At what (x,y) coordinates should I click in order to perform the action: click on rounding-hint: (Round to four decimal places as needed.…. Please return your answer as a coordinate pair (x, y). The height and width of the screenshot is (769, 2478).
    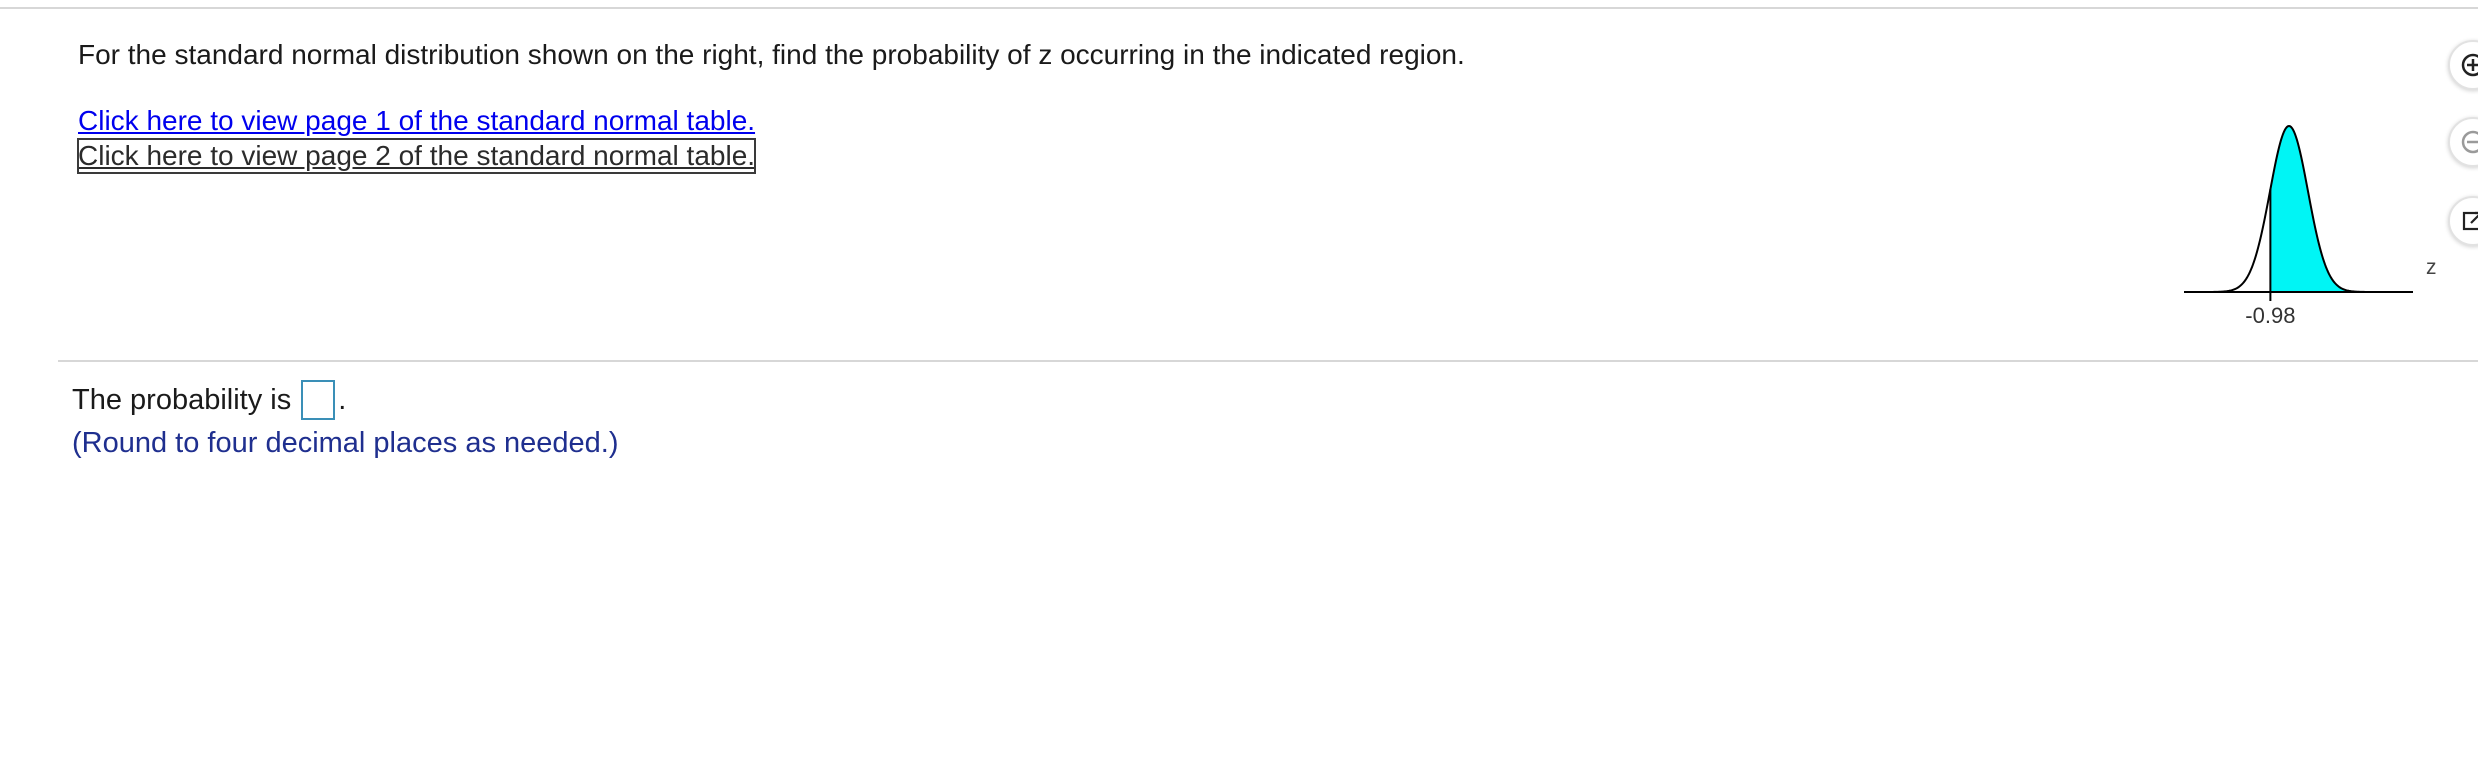
    Looking at the image, I should click on (345, 443).